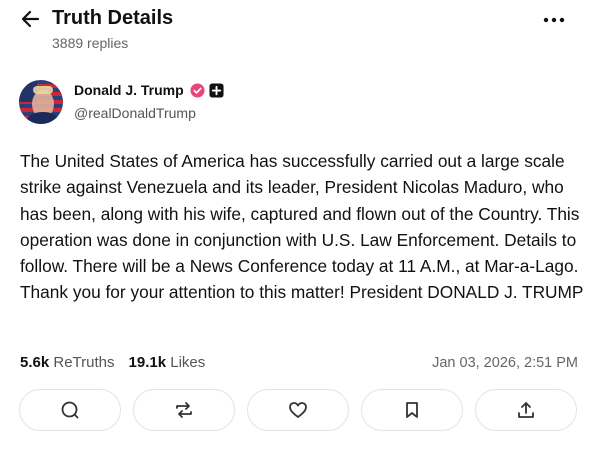 Image resolution: width=598 pixels, height=455 pixels. Describe the element at coordinates (216, 90) in the screenshot. I see `plus-badge-icon` at that location.